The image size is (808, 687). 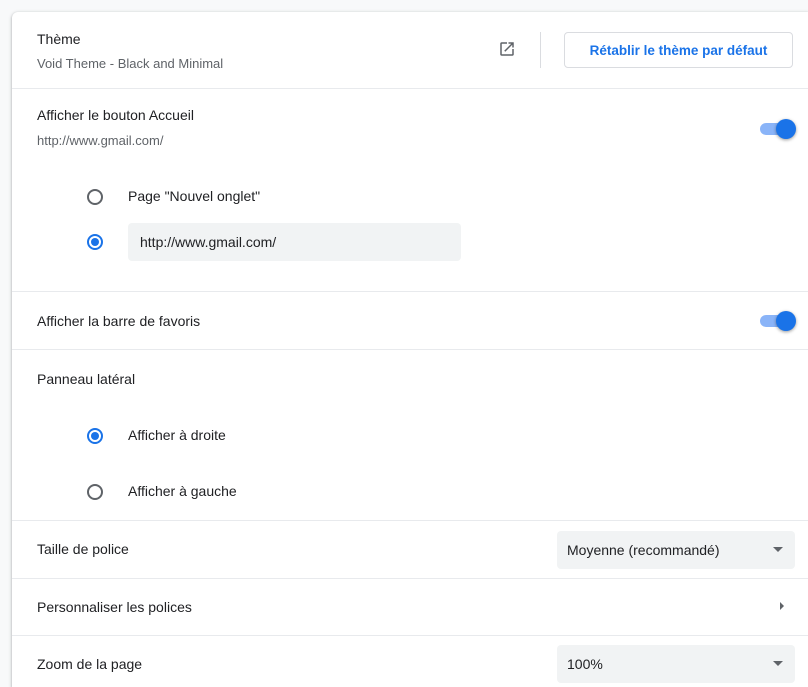 I want to click on home-button-url: http://www.gmail.com/, so click(x=100, y=140).